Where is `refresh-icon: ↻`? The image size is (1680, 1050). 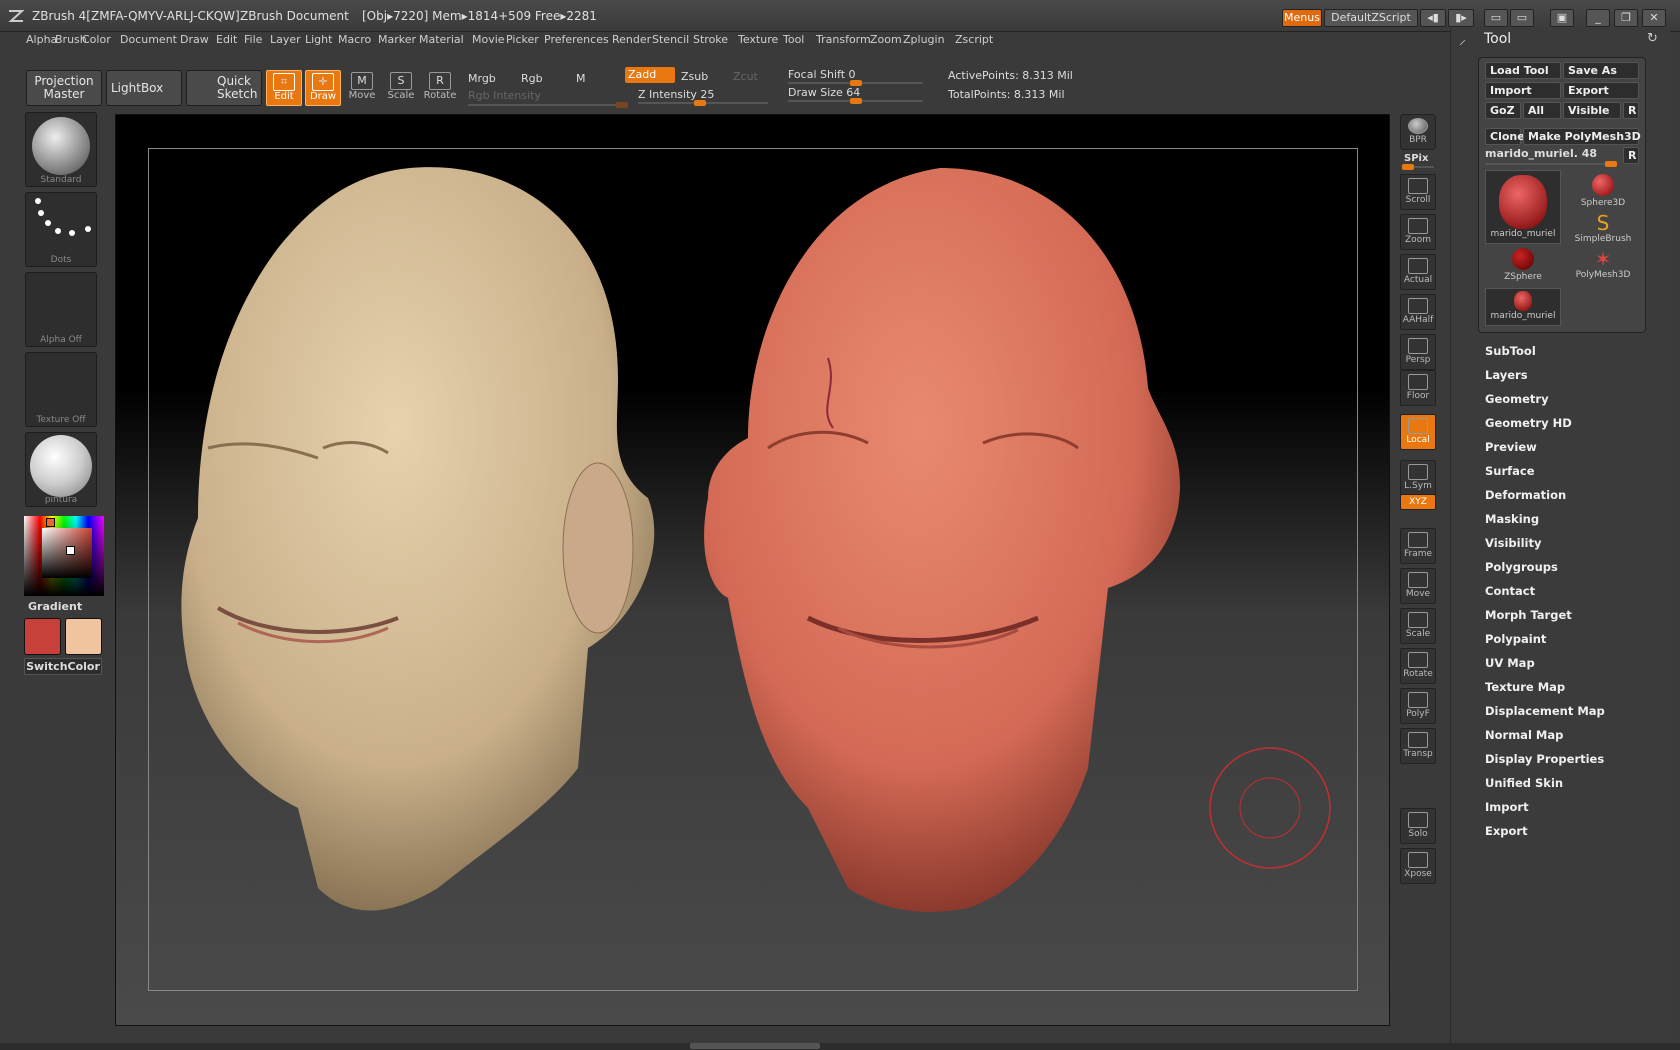 refresh-icon: ↻ is located at coordinates (1652, 38).